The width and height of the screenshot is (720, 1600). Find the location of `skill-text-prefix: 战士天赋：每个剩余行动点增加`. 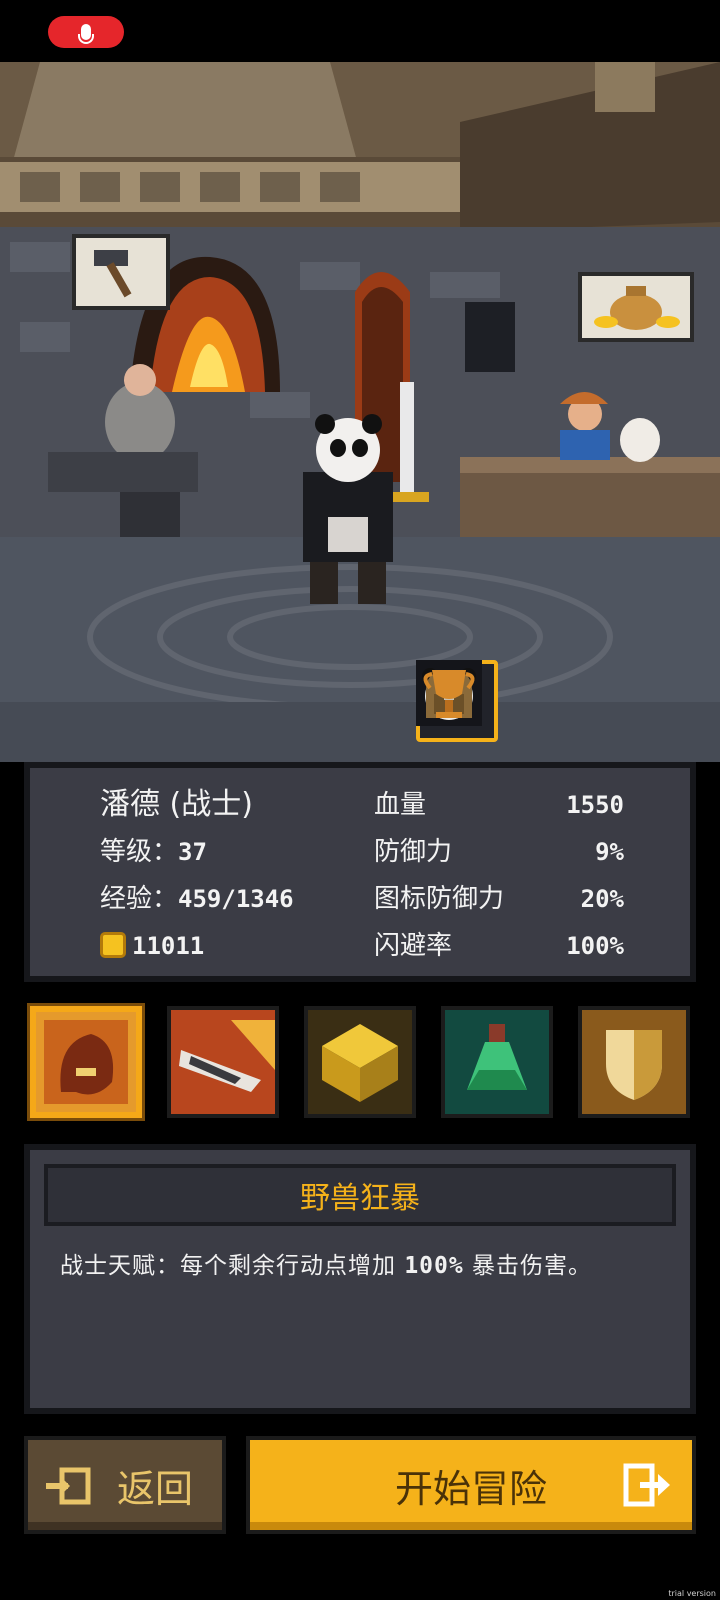

skill-text-prefix: 战士天赋：每个剩余行动点增加 is located at coordinates (232, 1266).